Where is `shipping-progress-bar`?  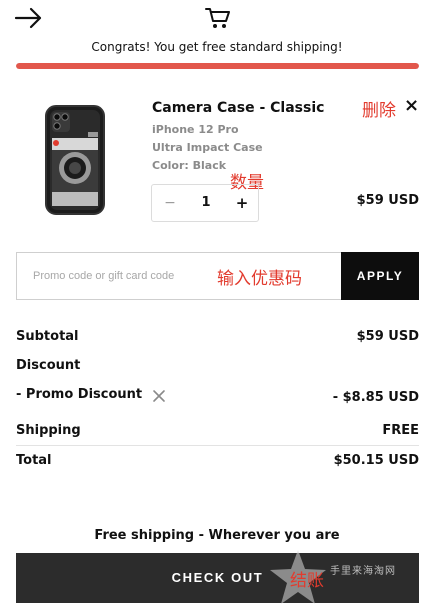
shipping-progress-bar is located at coordinates (217, 66).